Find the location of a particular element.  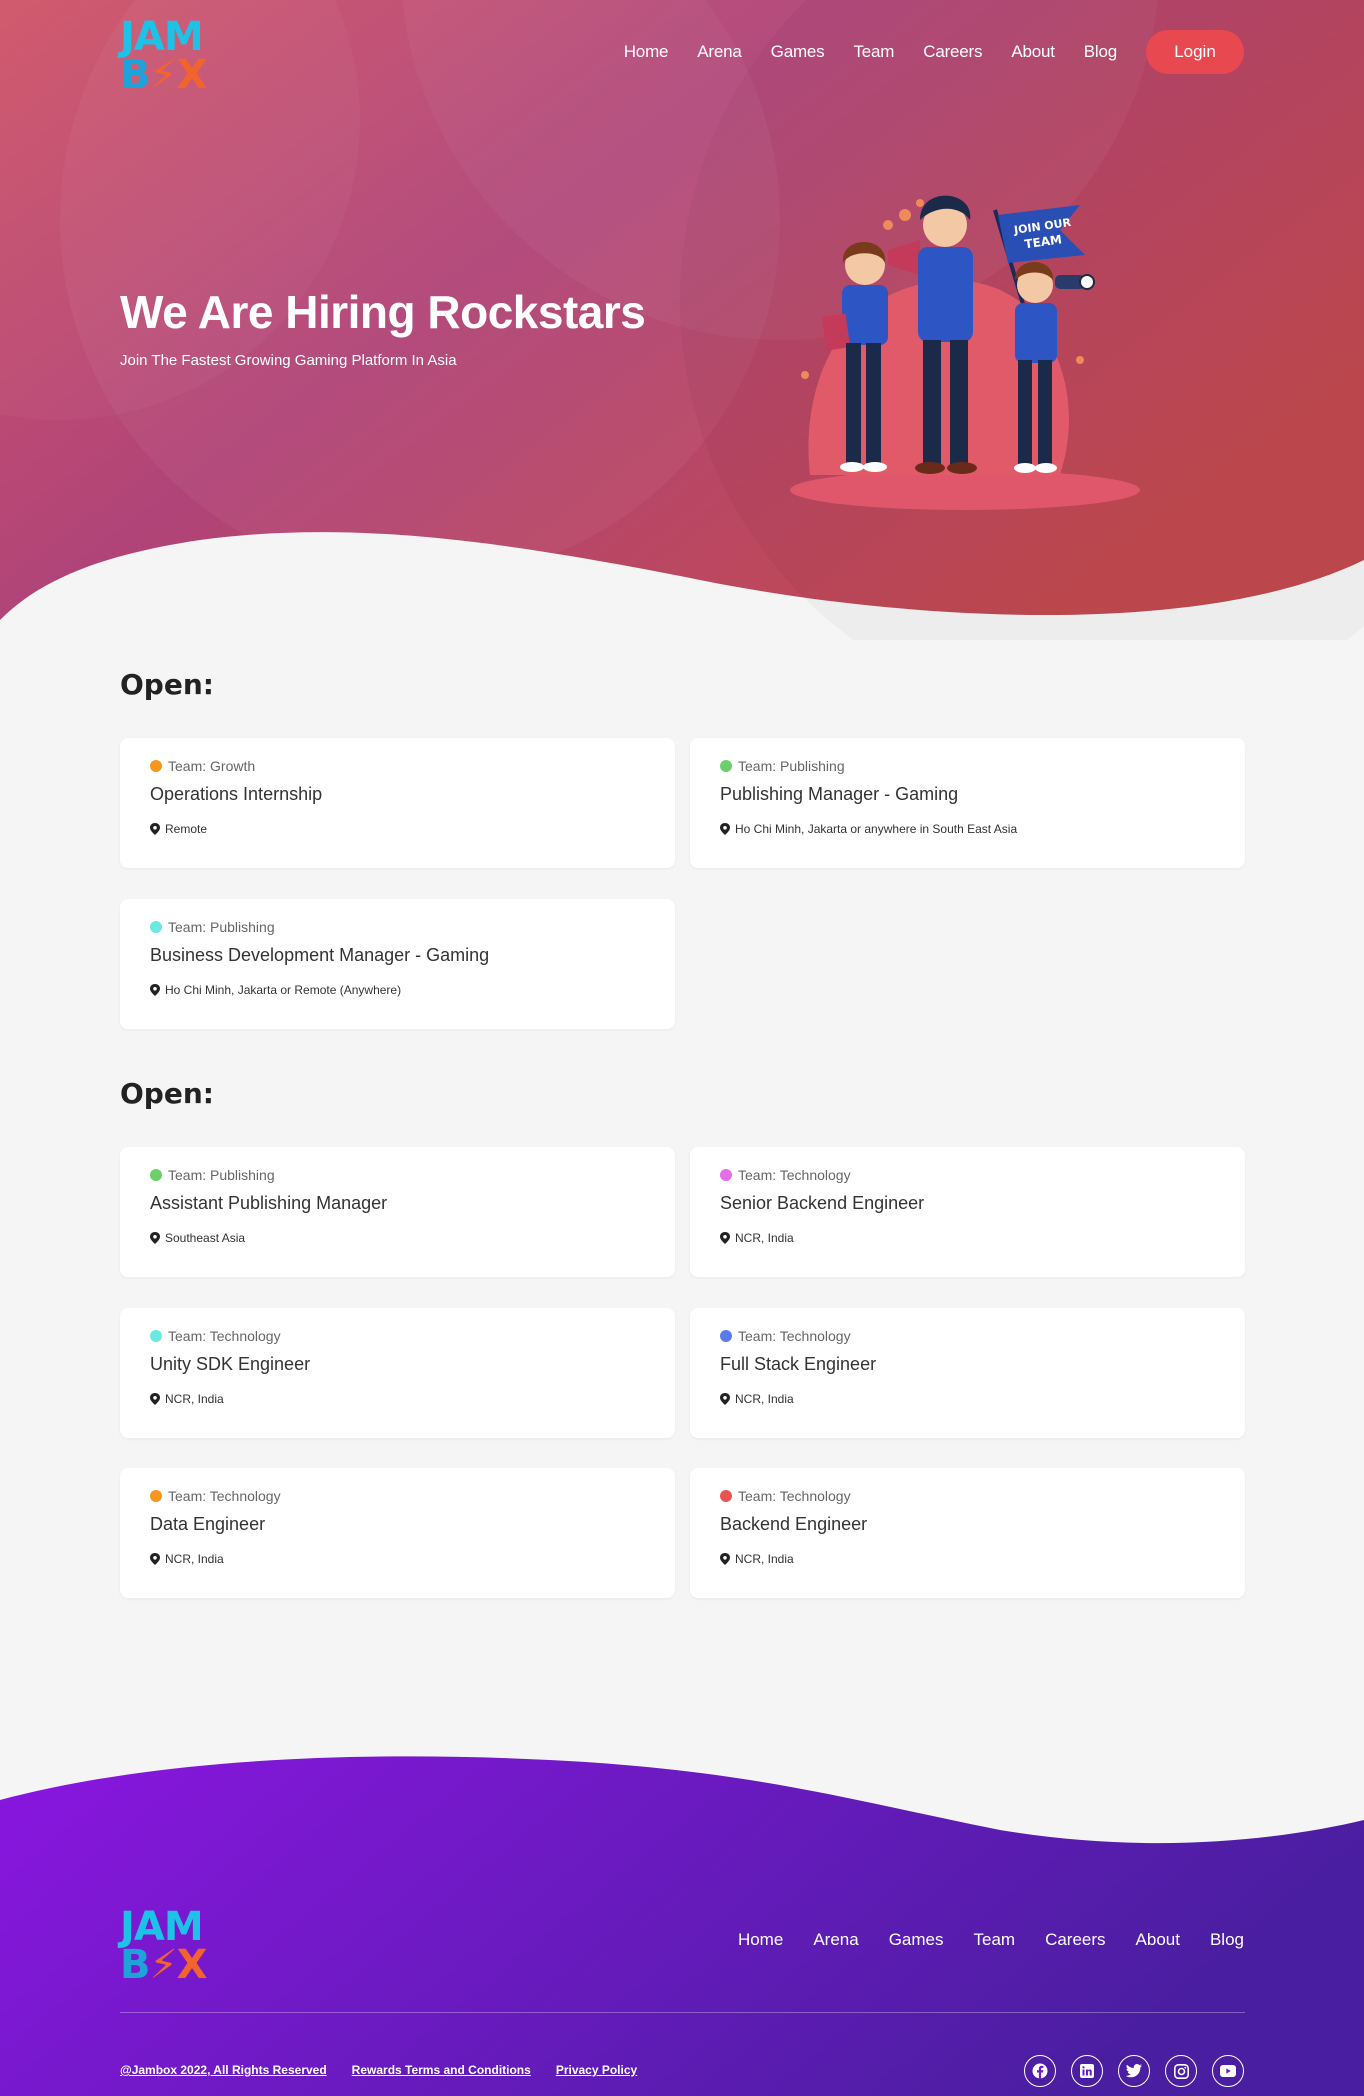

nav-games: Games is located at coordinates (798, 52).